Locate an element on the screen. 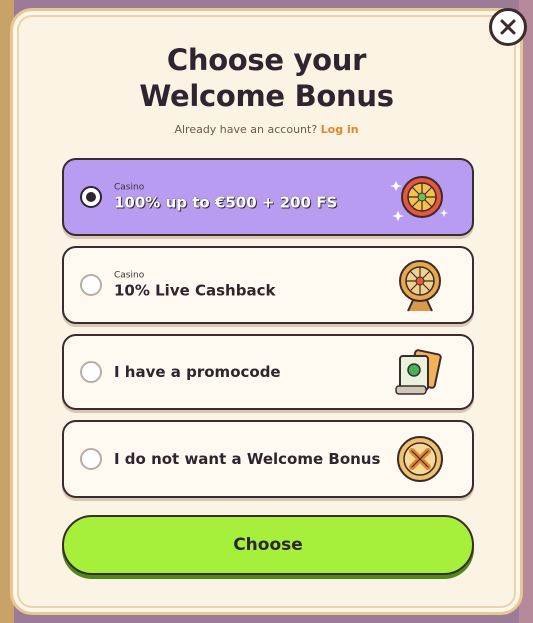 Image resolution: width=533 pixels, height=623 pixels. bonus-option-casino-500: Casino 100% up to €500 + 200 FS is located at coordinates (268, 197).